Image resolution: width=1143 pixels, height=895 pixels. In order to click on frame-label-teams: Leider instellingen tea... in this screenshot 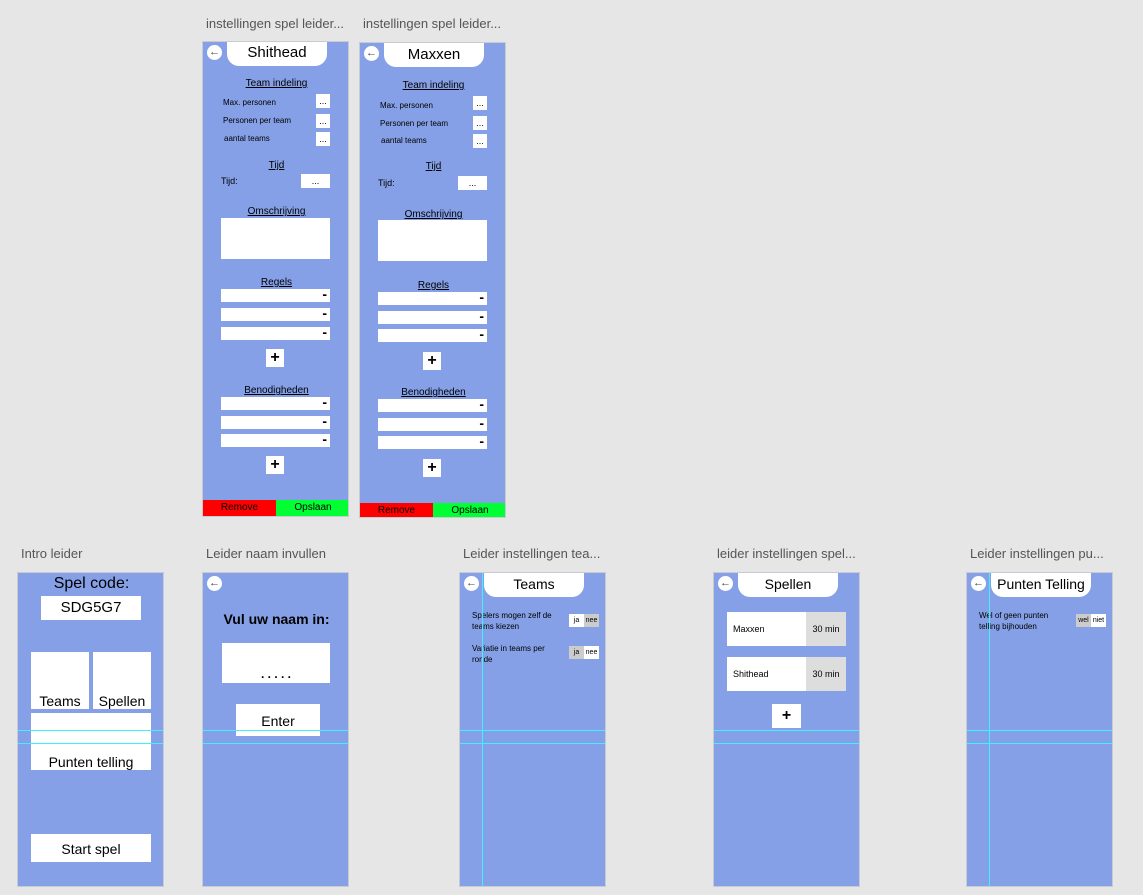, I will do `click(532, 553)`.